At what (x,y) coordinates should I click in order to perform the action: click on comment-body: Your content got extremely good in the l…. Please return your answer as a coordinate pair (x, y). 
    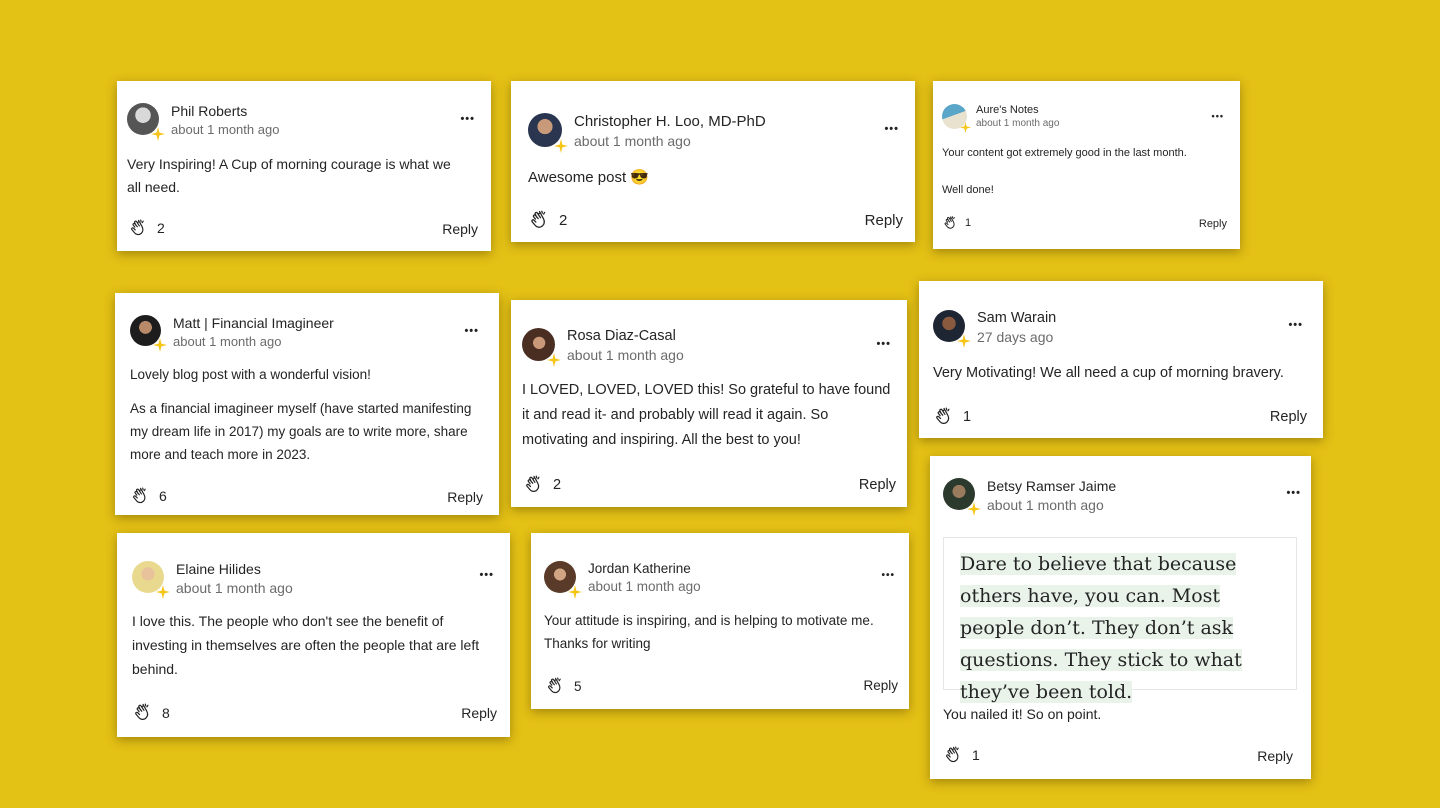
    Looking at the image, I should click on (1084, 171).